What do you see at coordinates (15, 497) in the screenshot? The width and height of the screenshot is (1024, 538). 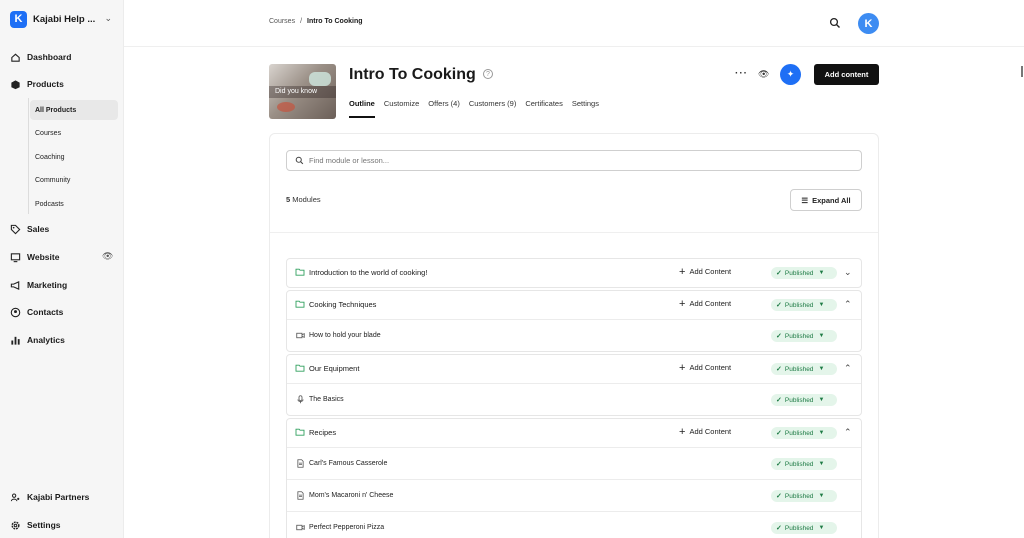 I see `partners-icon` at bounding box center [15, 497].